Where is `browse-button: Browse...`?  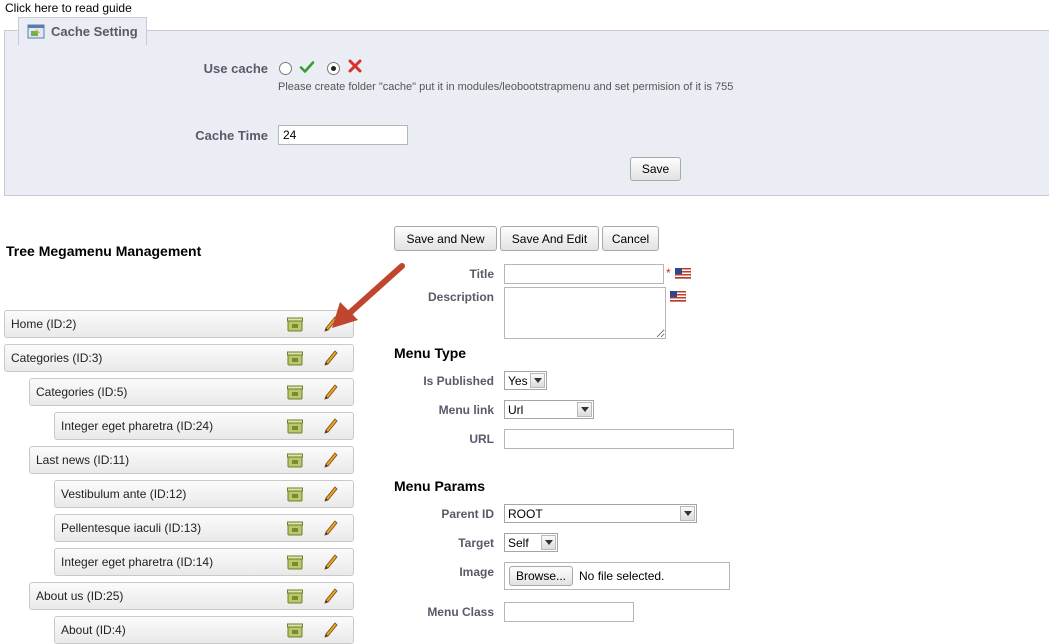
browse-button: Browse... is located at coordinates (541, 576).